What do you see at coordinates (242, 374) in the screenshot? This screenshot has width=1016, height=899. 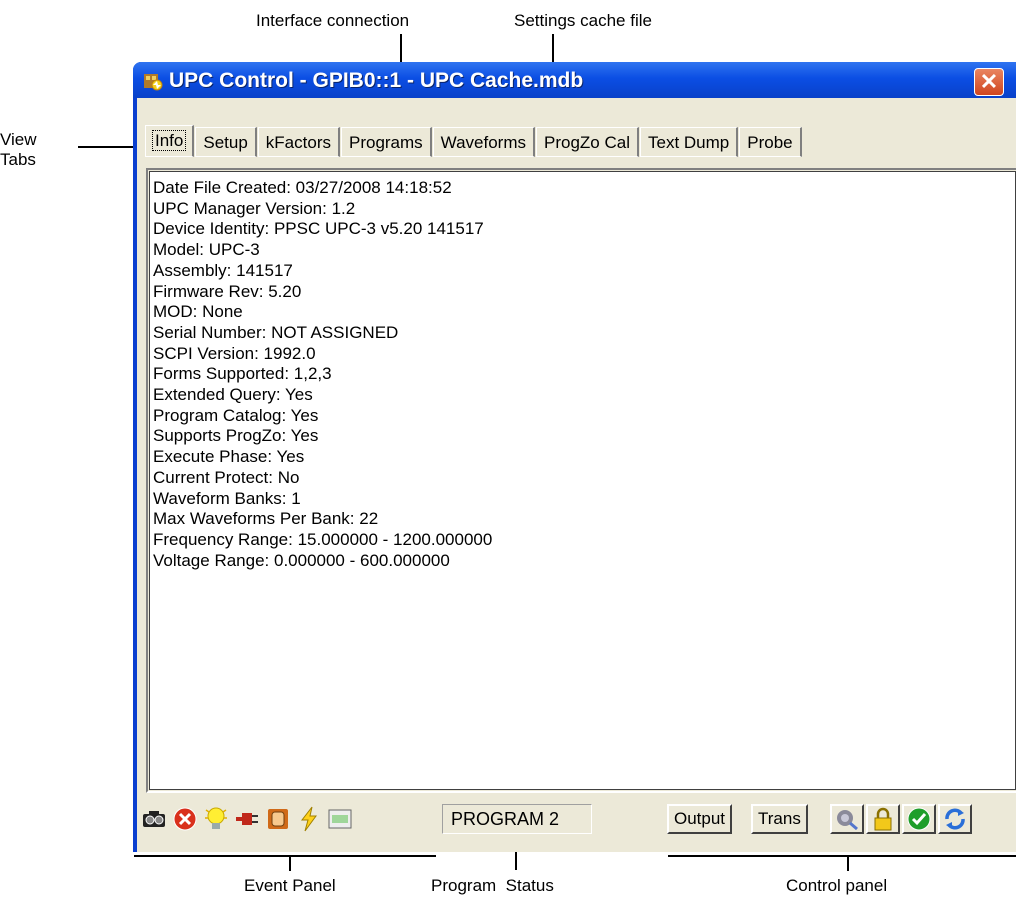 I see `info-line: Forms Supported: 1,2,3` at bounding box center [242, 374].